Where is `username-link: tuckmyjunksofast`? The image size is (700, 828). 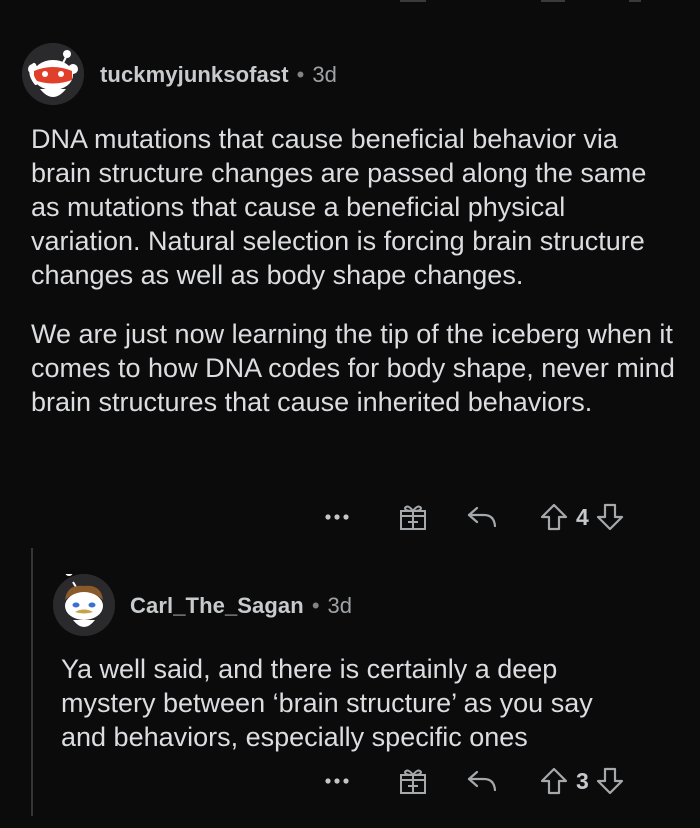
username-link: tuckmyjunksofast is located at coordinates (194, 75).